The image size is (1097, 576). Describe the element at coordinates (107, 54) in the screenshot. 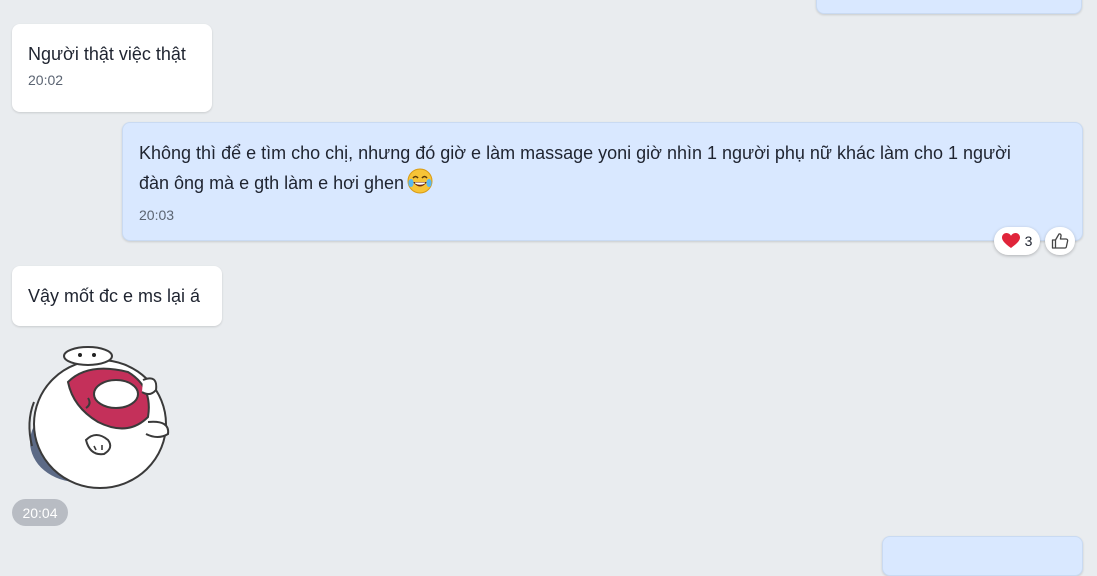

I see `message-text: Người thật việc thật` at that location.